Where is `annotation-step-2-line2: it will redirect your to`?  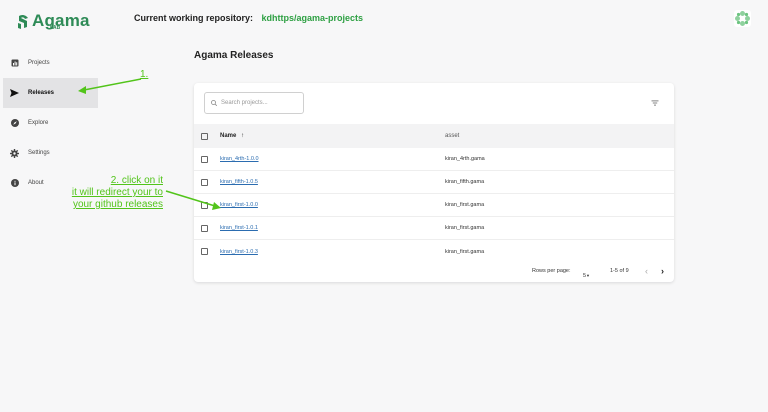 annotation-step-2-line2: it will redirect your to is located at coordinates (117, 192).